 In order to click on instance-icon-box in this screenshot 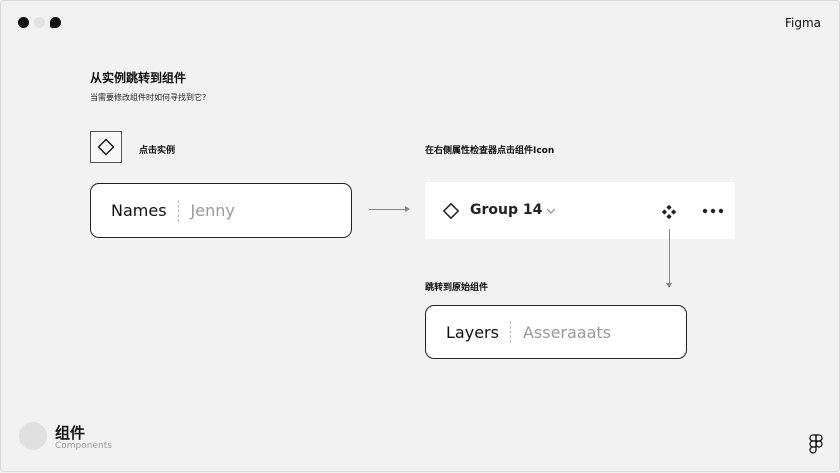, I will do `click(106, 147)`.